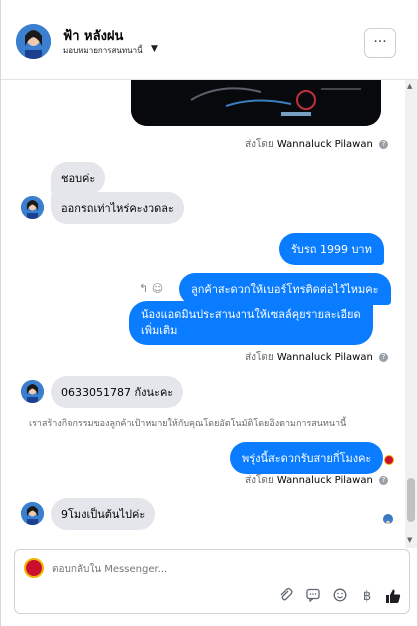 The height and width of the screenshot is (626, 418). I want to click on scroll-down-icon: ▼, so click(409, 540).